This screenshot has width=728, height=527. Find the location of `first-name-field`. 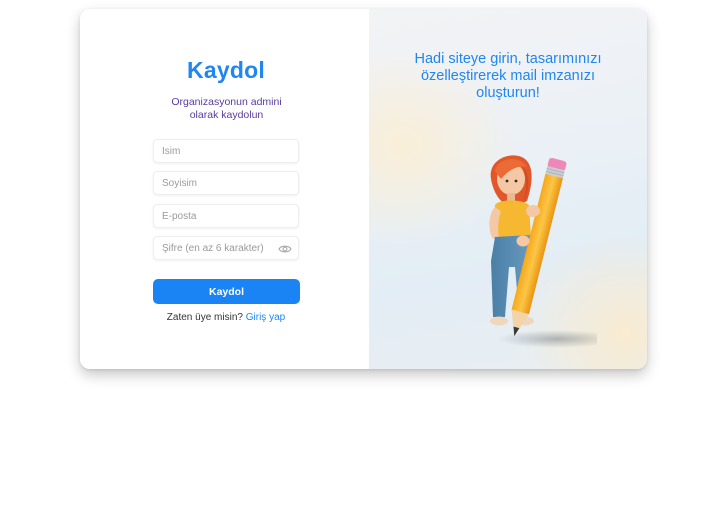

first-name-field is located at coordinates (226, 151).